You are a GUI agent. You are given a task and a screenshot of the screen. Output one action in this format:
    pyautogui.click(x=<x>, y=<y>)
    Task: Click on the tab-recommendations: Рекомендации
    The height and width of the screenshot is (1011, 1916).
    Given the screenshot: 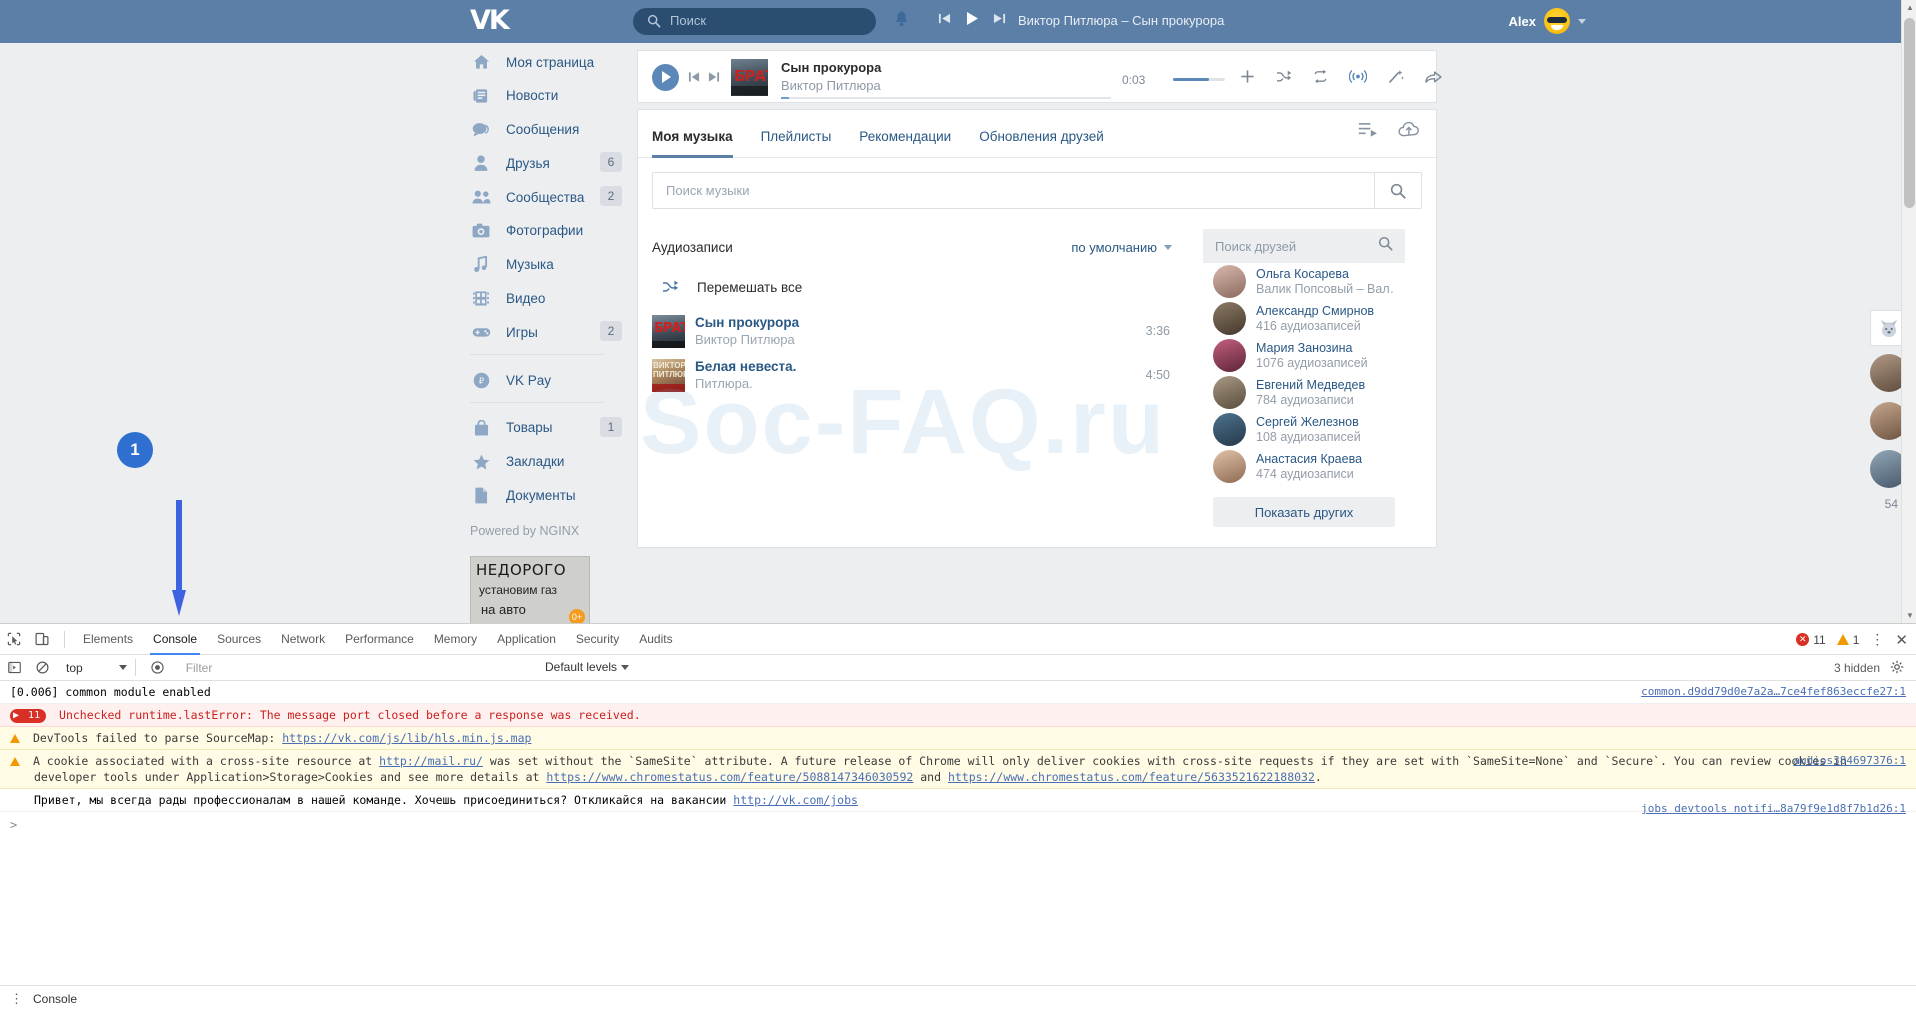 What is the action you would take?
    pyautogui.click(x=905, y=143)
    